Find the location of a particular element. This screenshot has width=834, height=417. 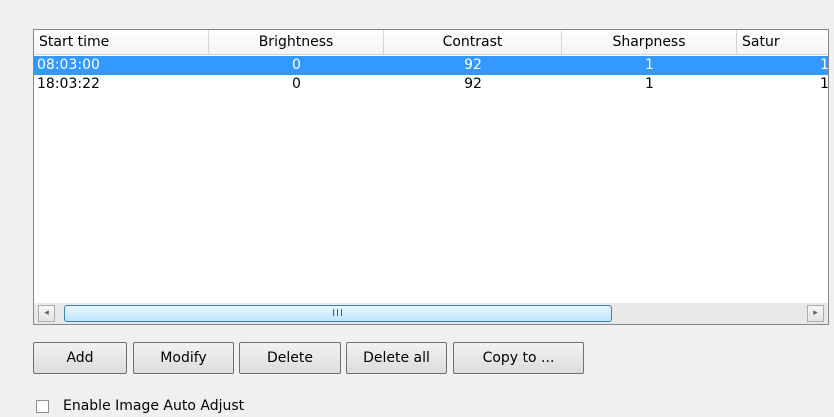

delete-button: Delete is located at coordinates (290, 358).